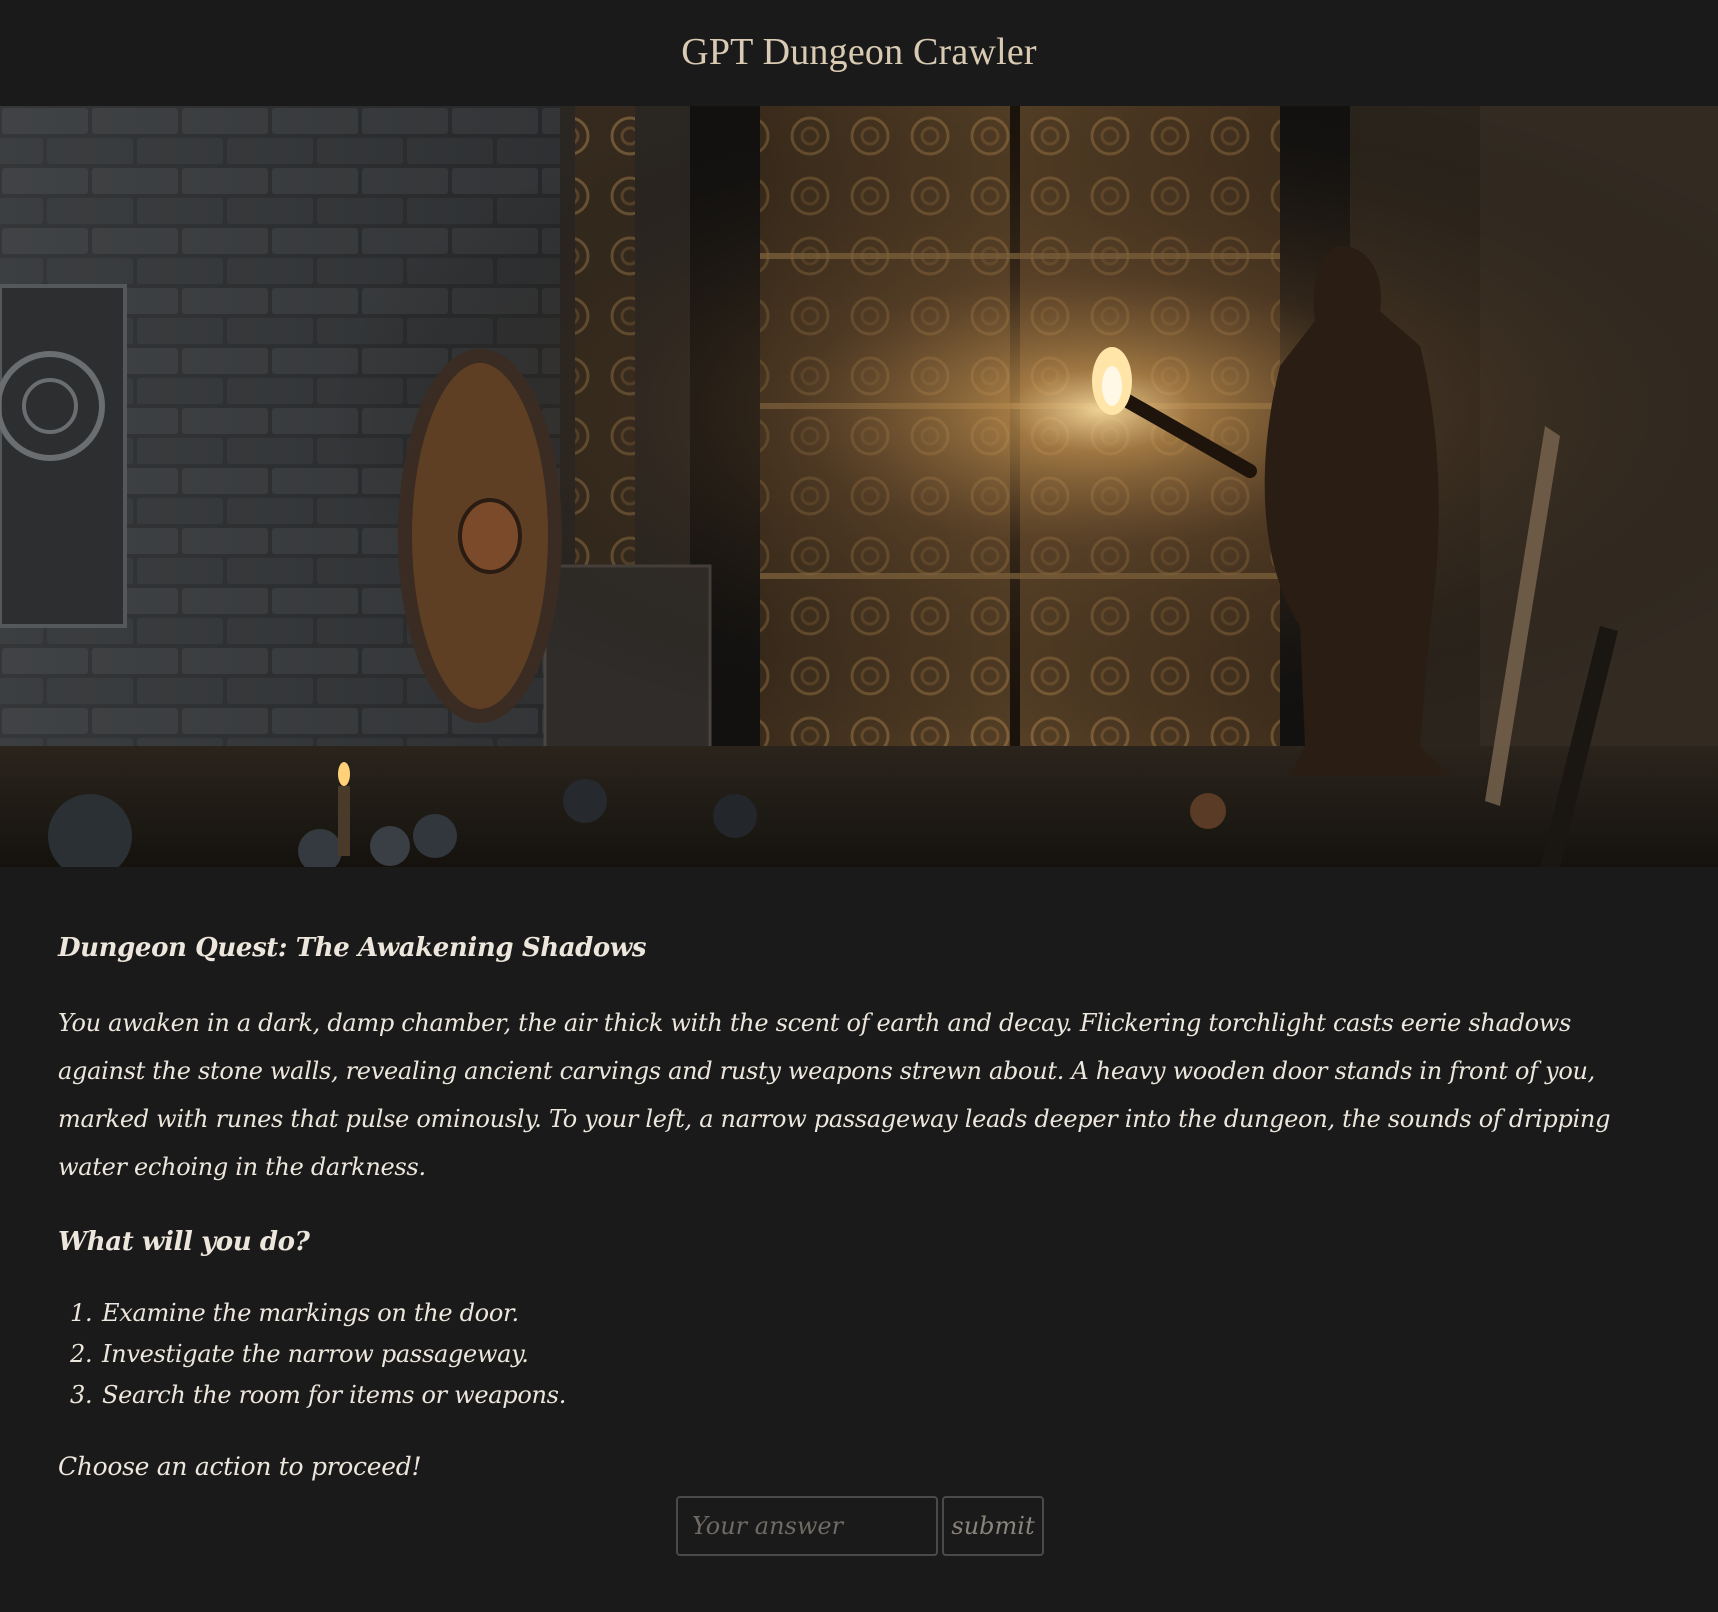 The image size is (1718, 1612). What do you see at coordinates (81, 1313) in the screenshot?
I see `option-number: 1.` at bounding box center [81, 1313].